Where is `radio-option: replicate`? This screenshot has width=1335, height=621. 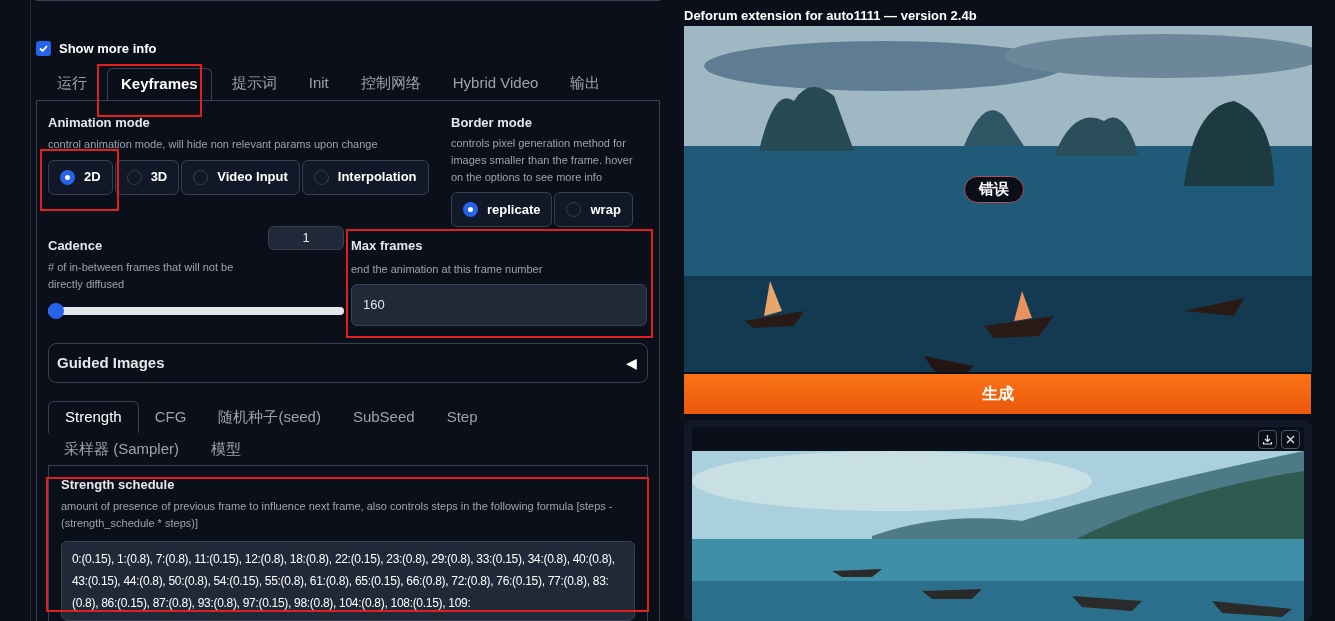 radio-option: replicate is located at coordinates (502, 209).